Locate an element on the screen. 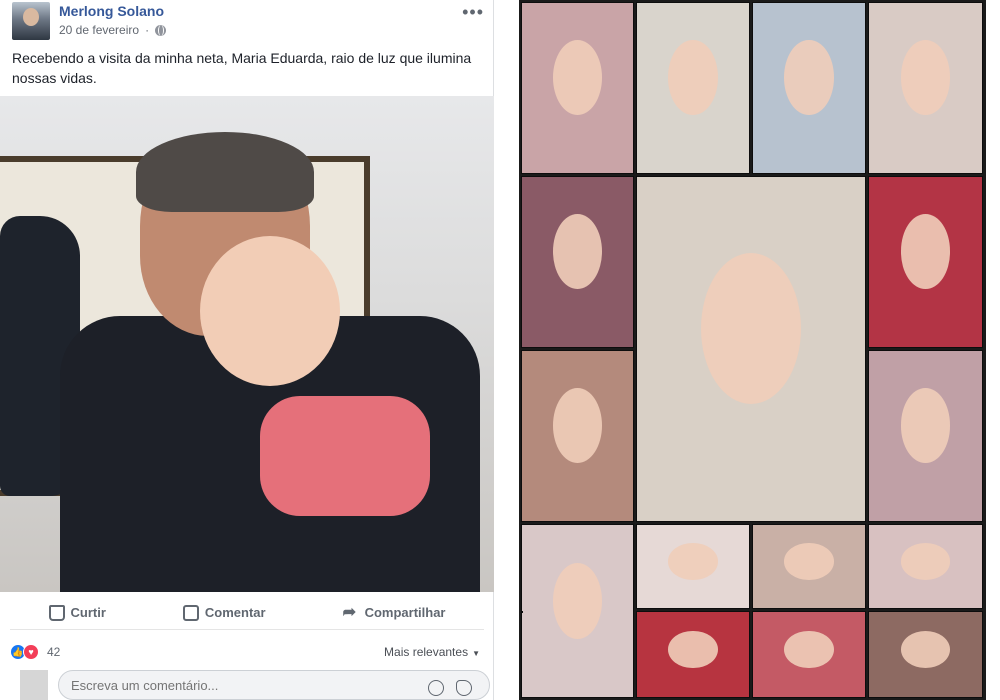 This screenshot has width=1000, height=700. reactions-bar: 👍 ♥ 42 Mais relevantes ▼ is located at coordinates (247, 651).